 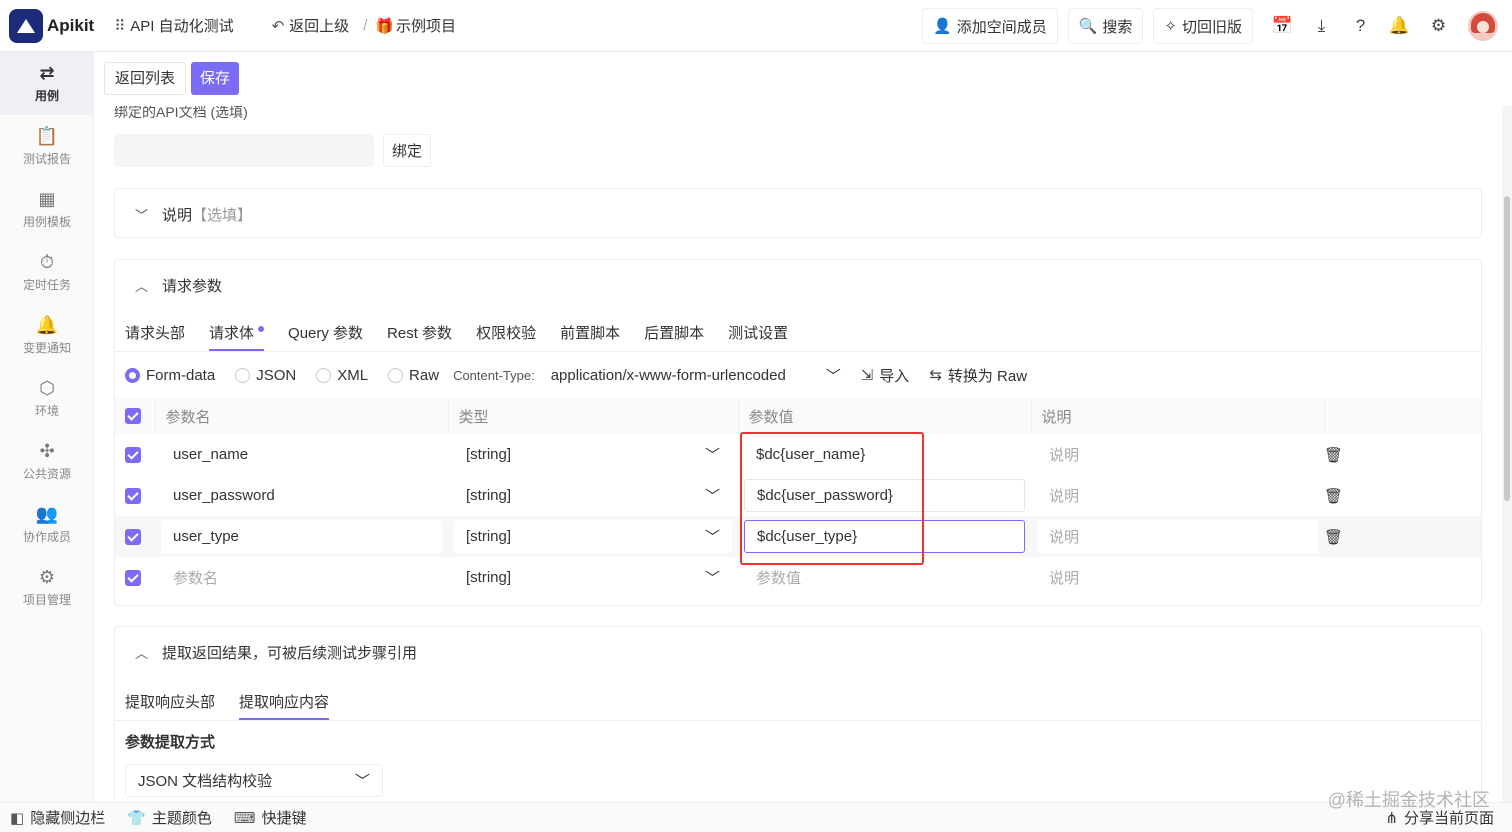 I want to click on radio-label: XML, so click(x=353, y=375).